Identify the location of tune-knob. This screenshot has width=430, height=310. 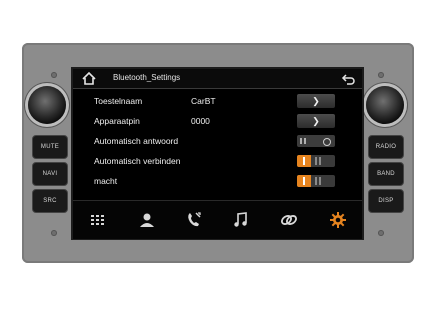
(385, 105).